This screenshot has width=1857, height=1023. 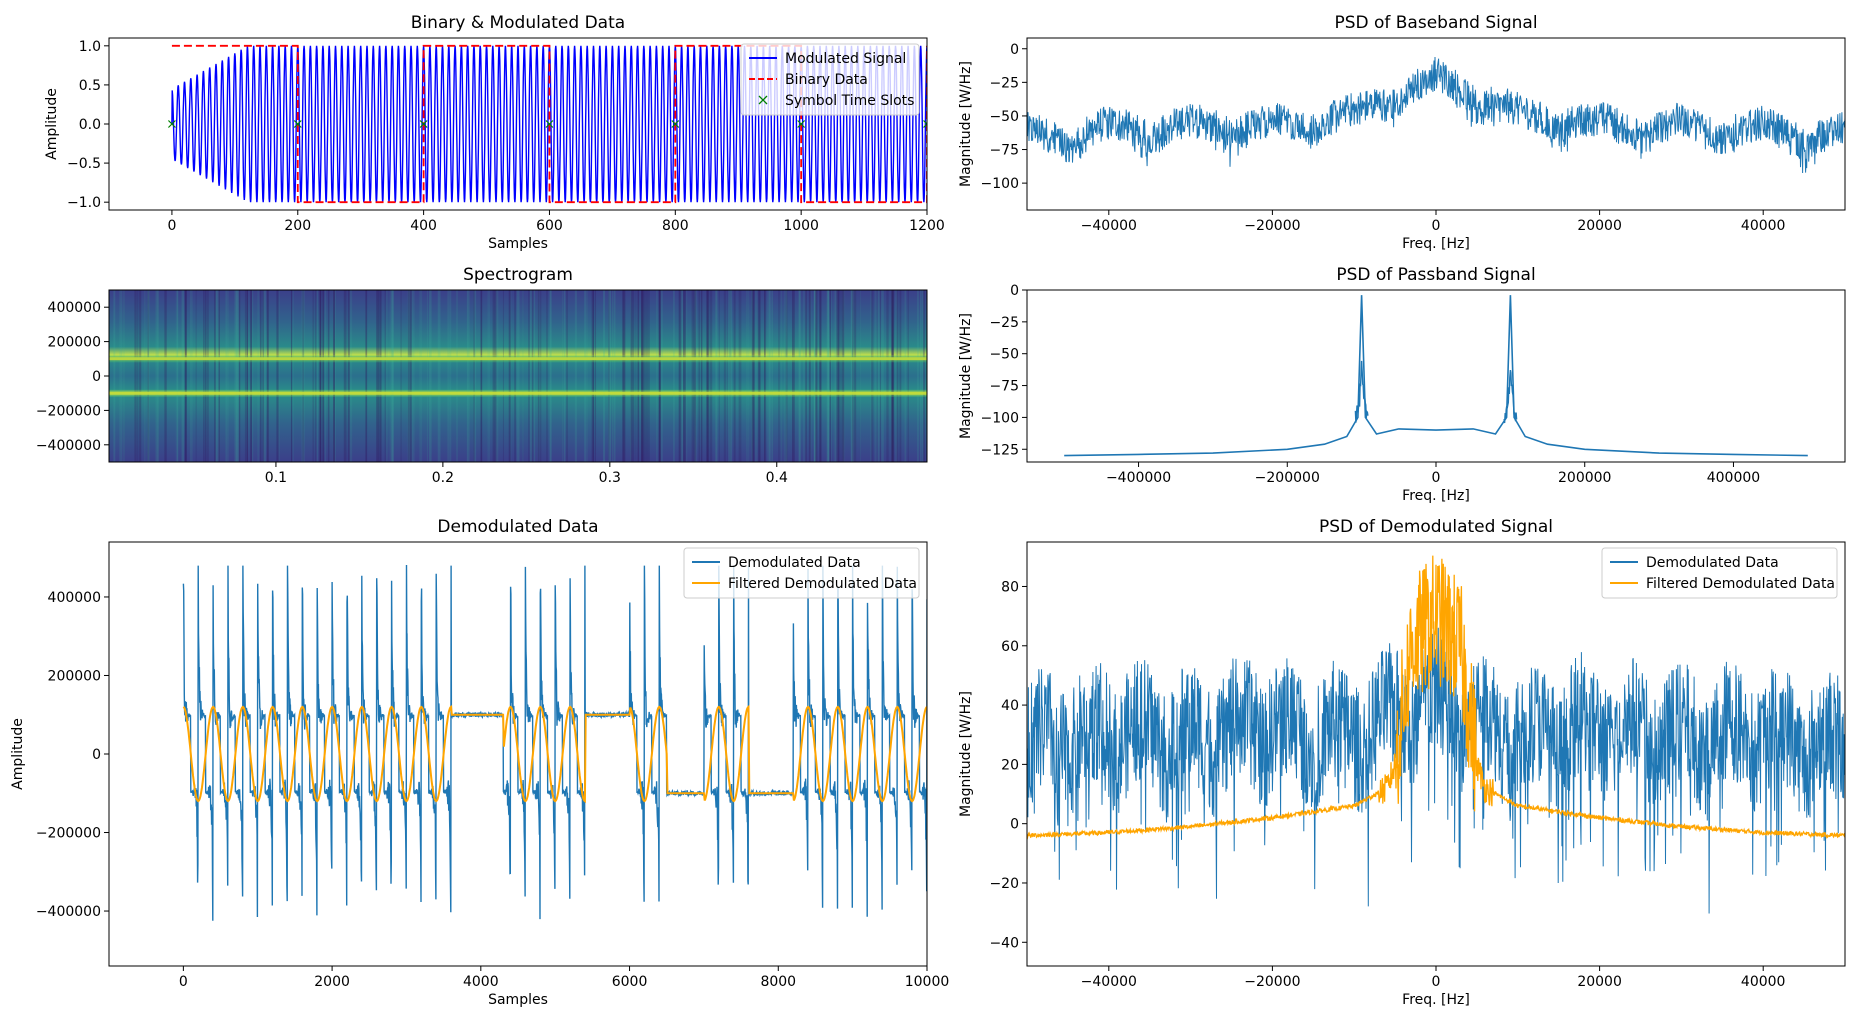 What do you see at coordinates (84, 203) in the screenshot?
I see `binary-modulated-ytick-label: −1.0` at bounding box center [84, 203].